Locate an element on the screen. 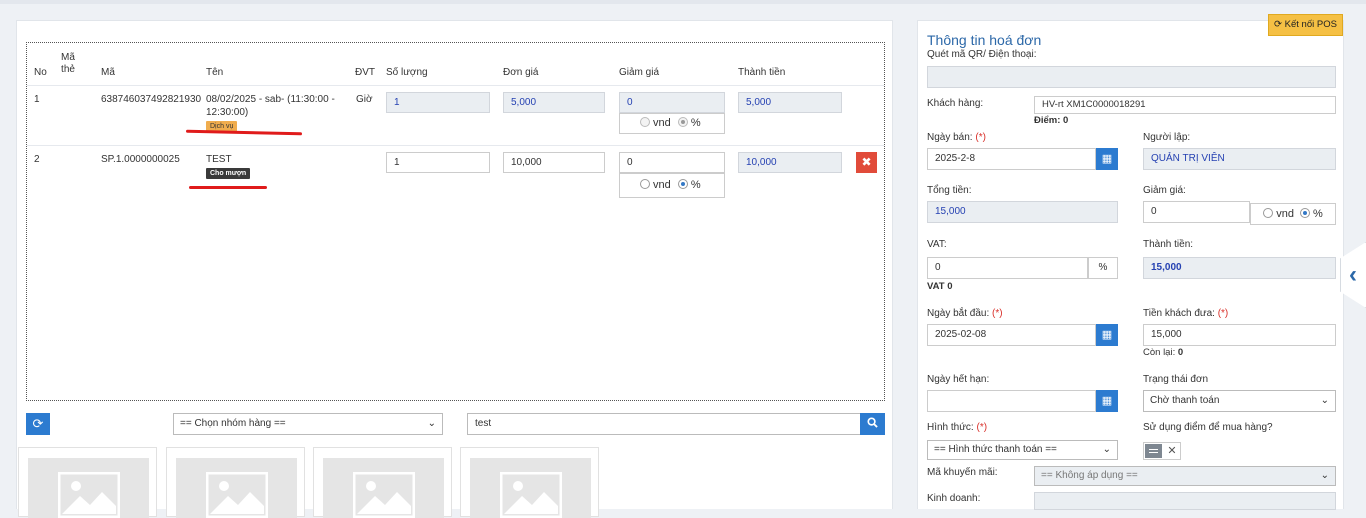 This screenshot has height=518, width=1366. promo-label: Mã khuyến mãi: is located at coordinates (962, 472).